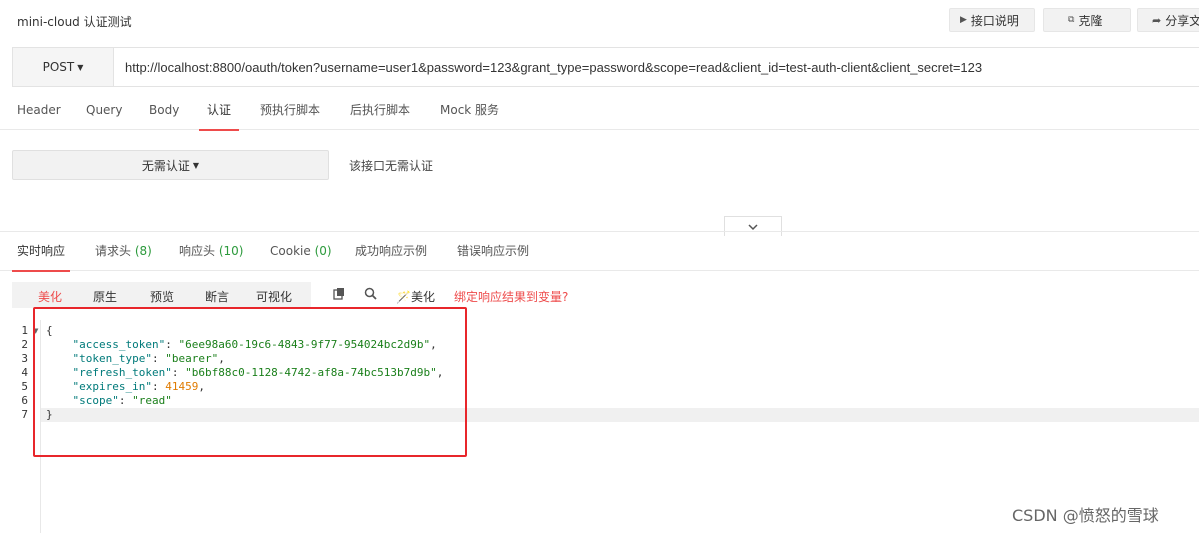 The image size is (1199, 533). Describe the element at coordinates (113, 251) in the screenshot. I see `tab-request-headers-label: 请求头` at that location.